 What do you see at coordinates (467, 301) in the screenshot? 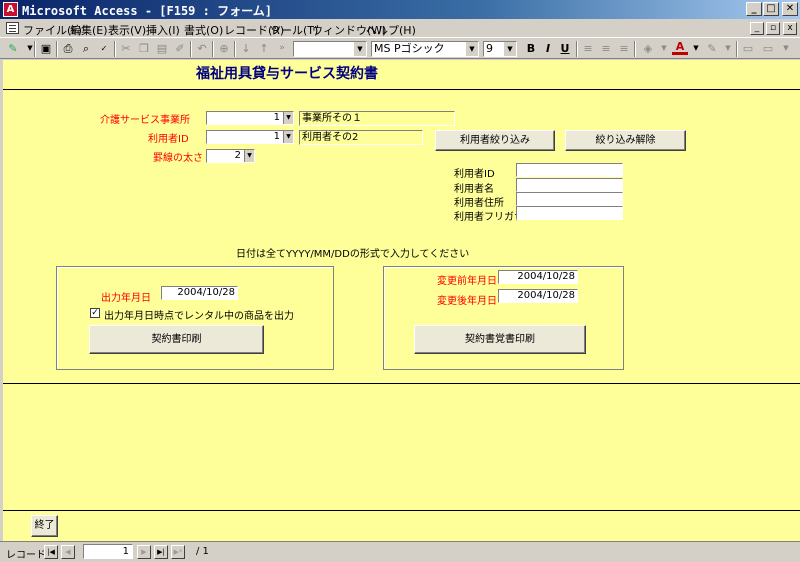
I see `after-change-date-label: 変更後年月日` at bounding box center [467, 301].